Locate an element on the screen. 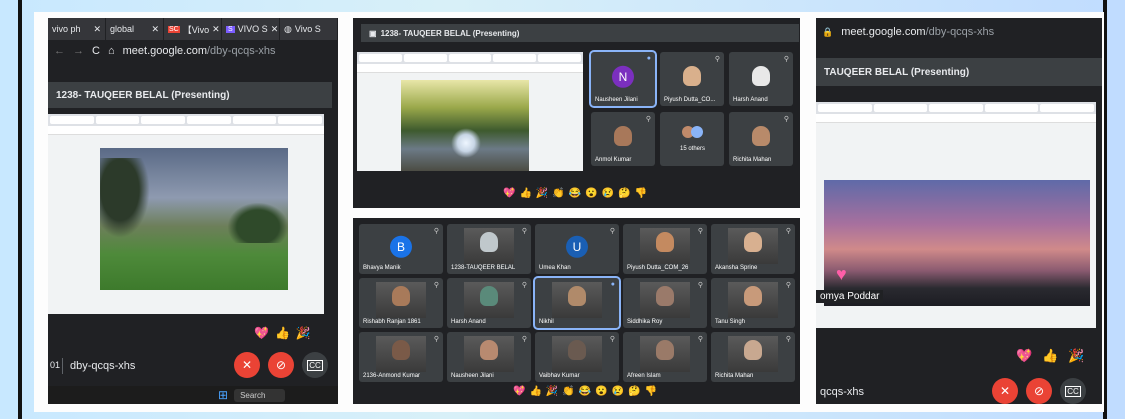  participant-tile: ⚲ Rishabh Ranjan 1861 is located at coordinates (401, 303).